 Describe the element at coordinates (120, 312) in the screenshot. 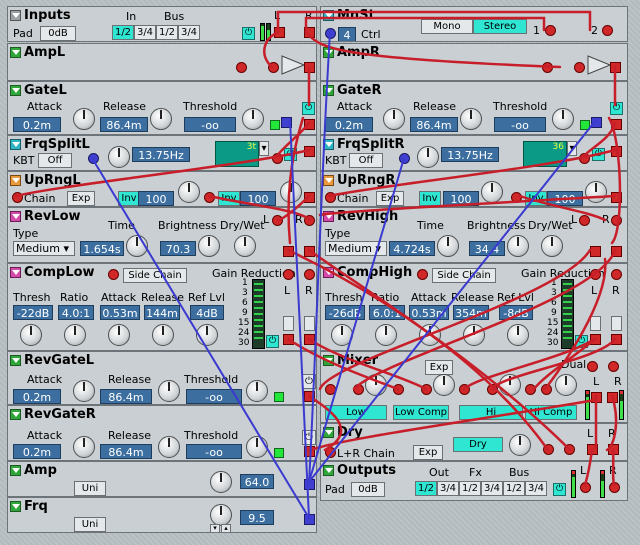

I see `attack-value: 0.53m` at that location.